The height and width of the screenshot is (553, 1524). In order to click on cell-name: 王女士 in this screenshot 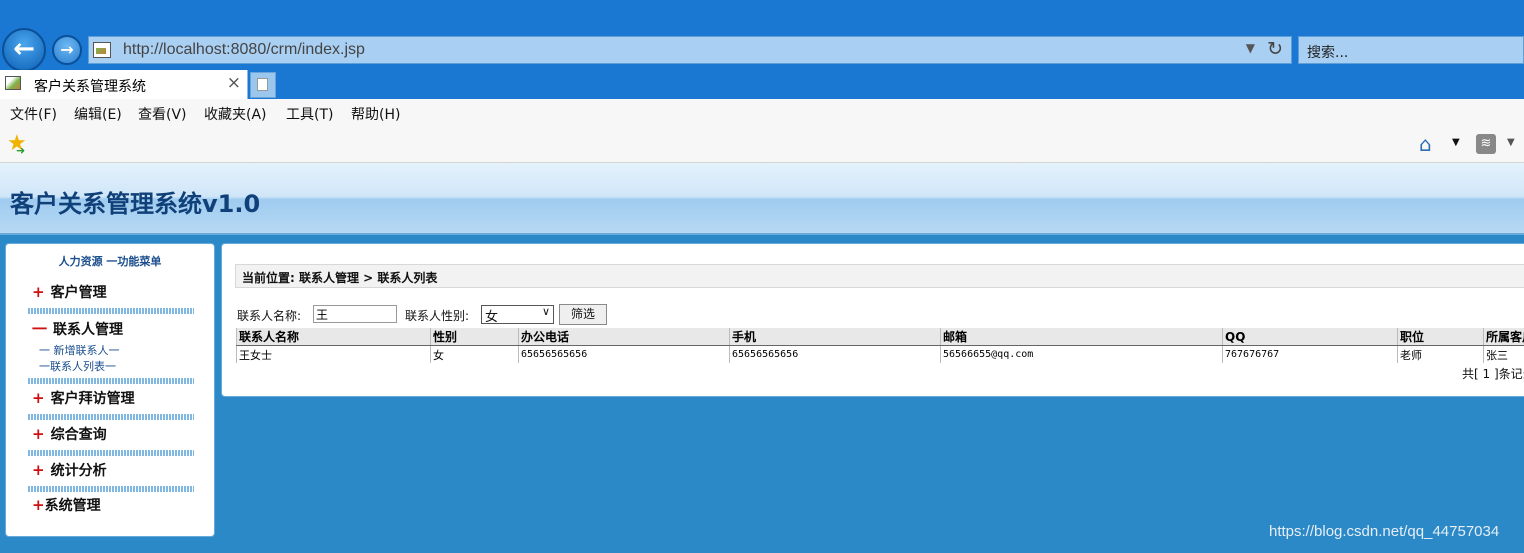, I will do `click(333, 354)`.